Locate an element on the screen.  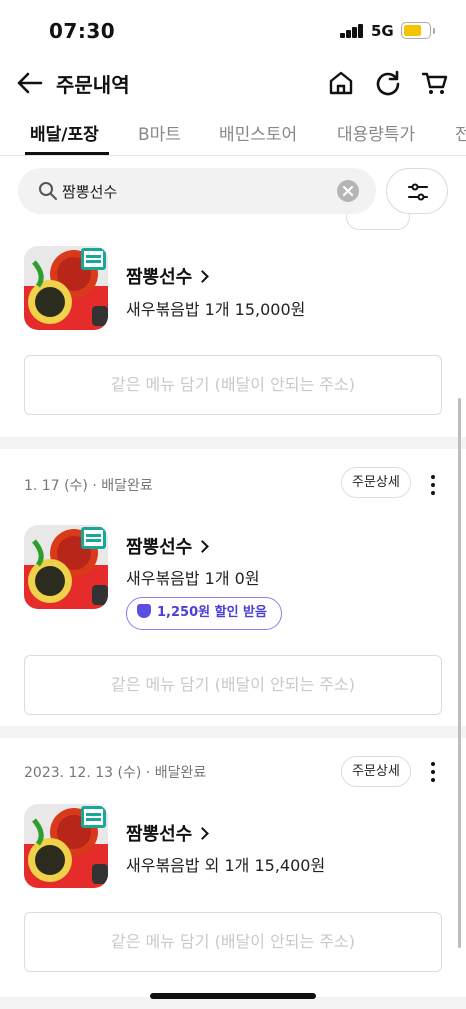
tab-delivery: 배달/포장 is located at coordinates (64, 132).